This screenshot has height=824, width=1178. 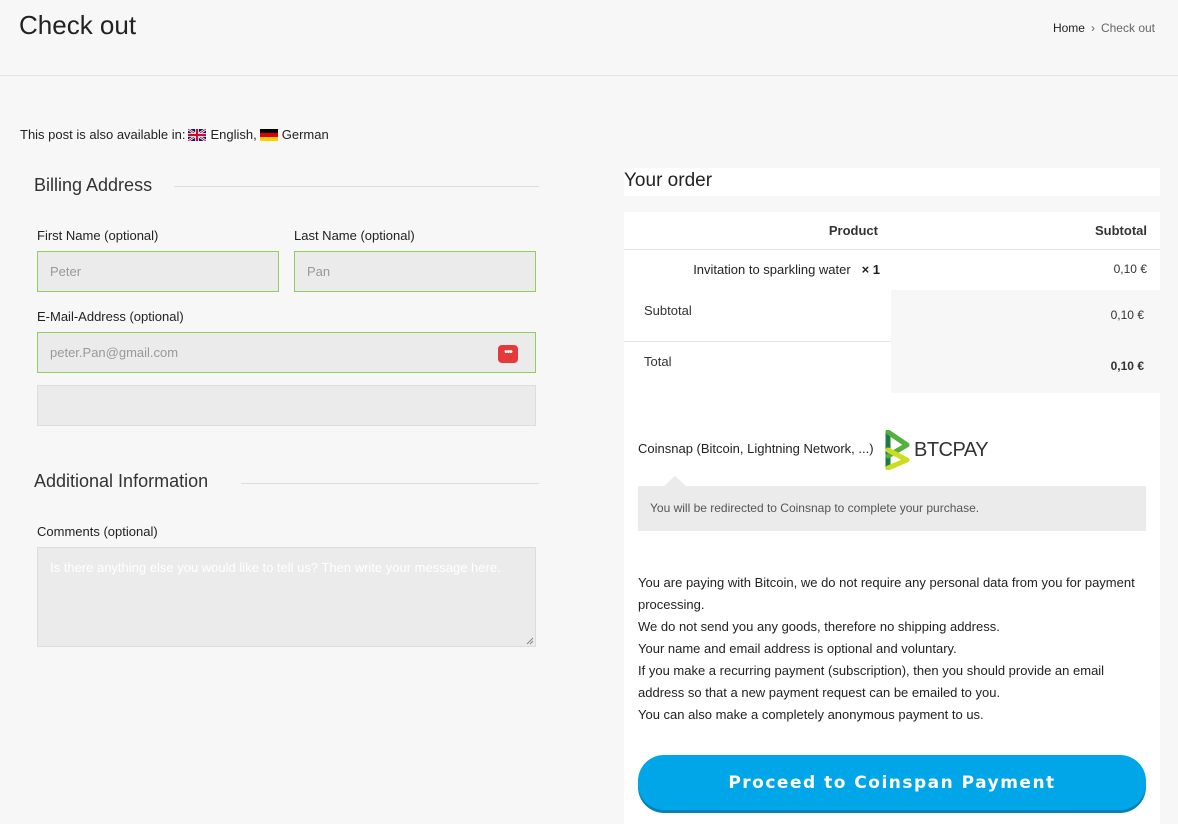 I want to click on resize-handle-icon, so click(x=530, y=641).